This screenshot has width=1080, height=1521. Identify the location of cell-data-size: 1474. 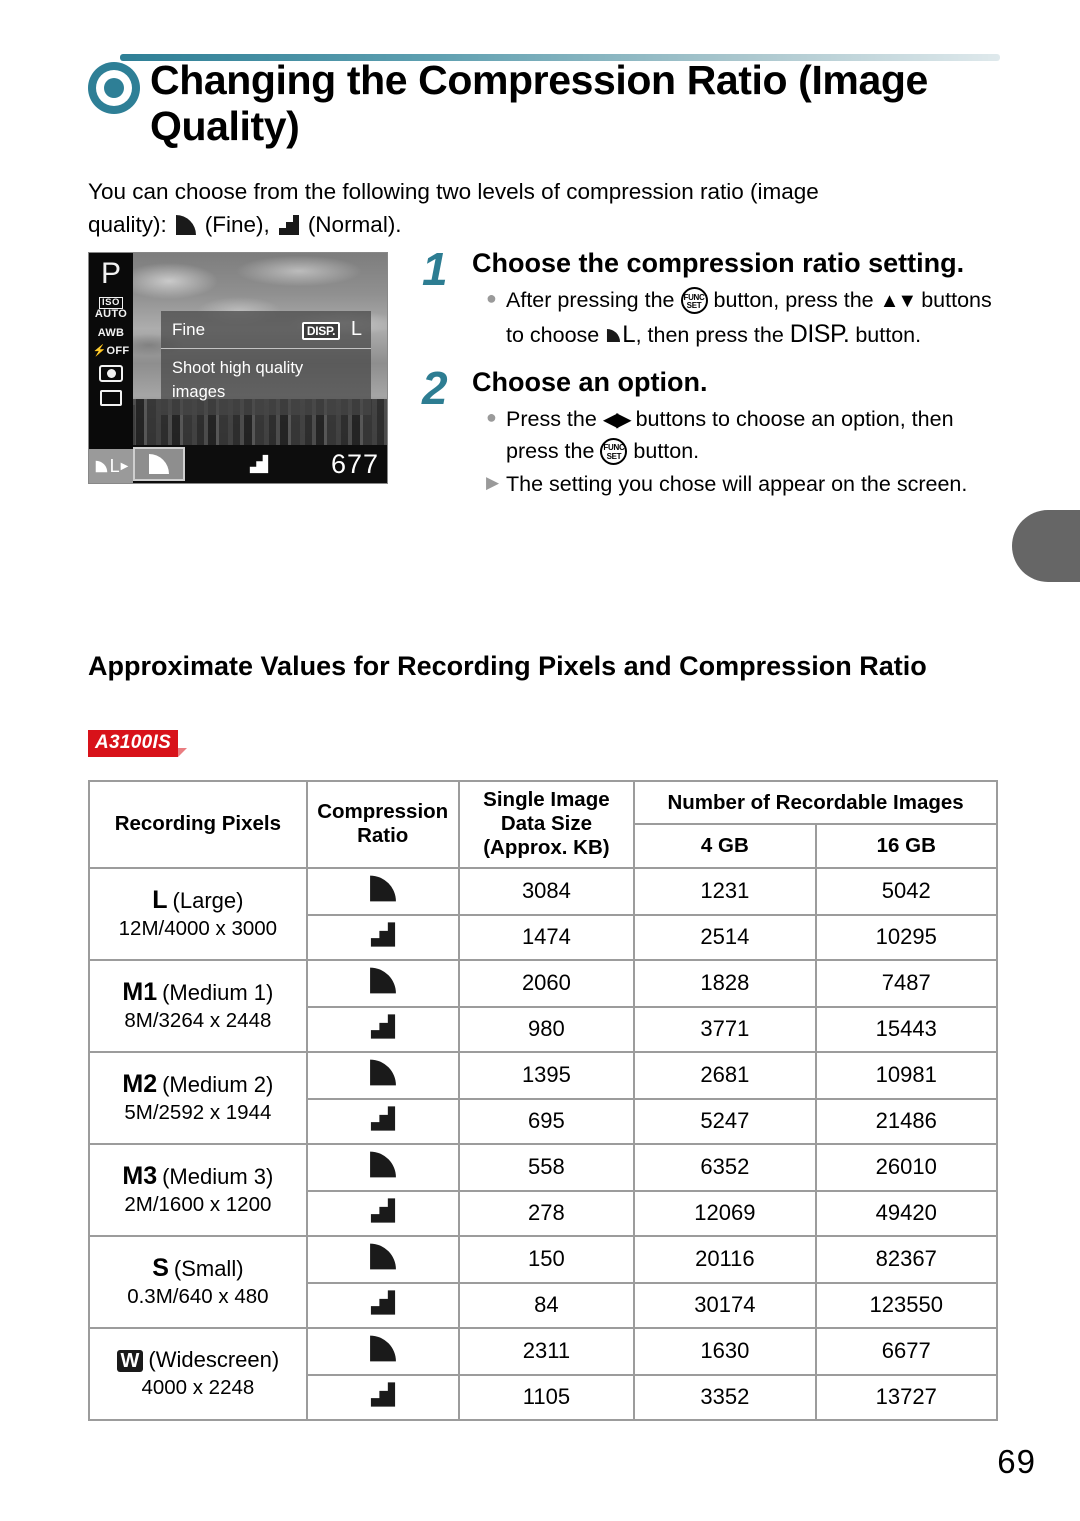
(546, 937).